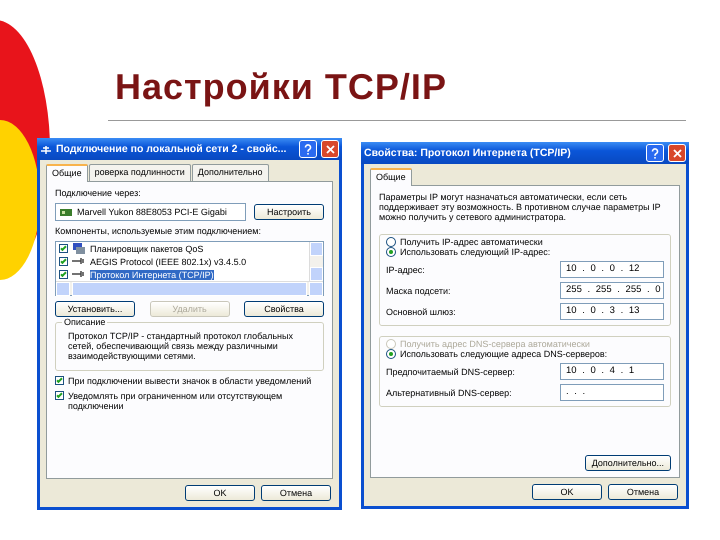 The height and width of the screenshot is (540, 720). Describe the element at coordinates (190, 381) in the screenshot. I see `checkbox-label: При подключении вывести значок в области уведомлений` at that location.